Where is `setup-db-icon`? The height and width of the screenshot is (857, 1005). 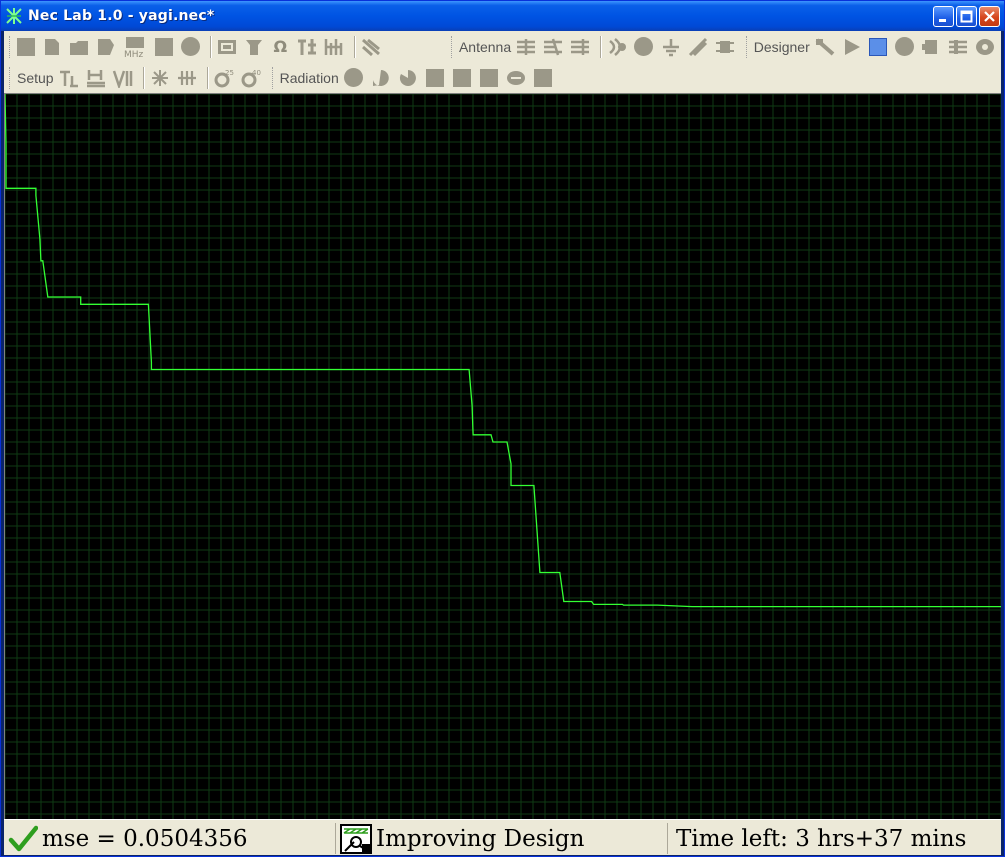 setup-db-icon is located at coordinates (160, 78).